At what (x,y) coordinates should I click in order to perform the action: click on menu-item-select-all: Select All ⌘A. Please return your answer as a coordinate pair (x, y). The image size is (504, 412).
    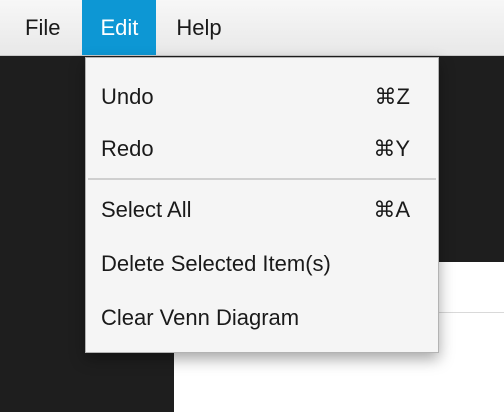
    Looking at the image, I should click on (262, 210).